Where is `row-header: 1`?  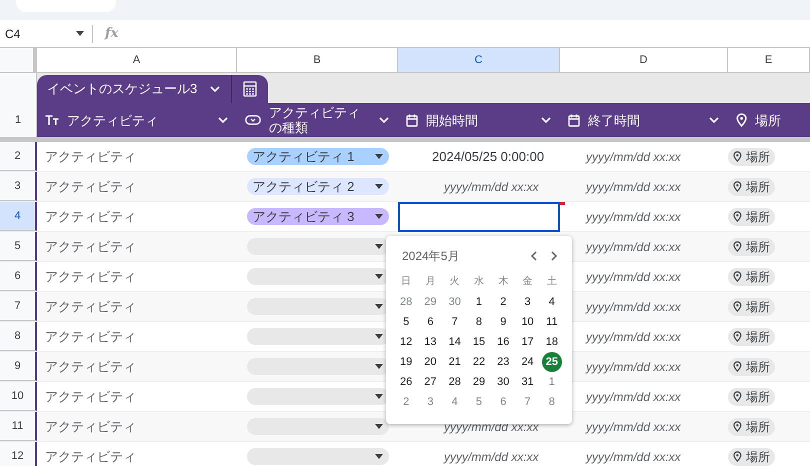 row-header: 1 is located at coordinates (18, 120).